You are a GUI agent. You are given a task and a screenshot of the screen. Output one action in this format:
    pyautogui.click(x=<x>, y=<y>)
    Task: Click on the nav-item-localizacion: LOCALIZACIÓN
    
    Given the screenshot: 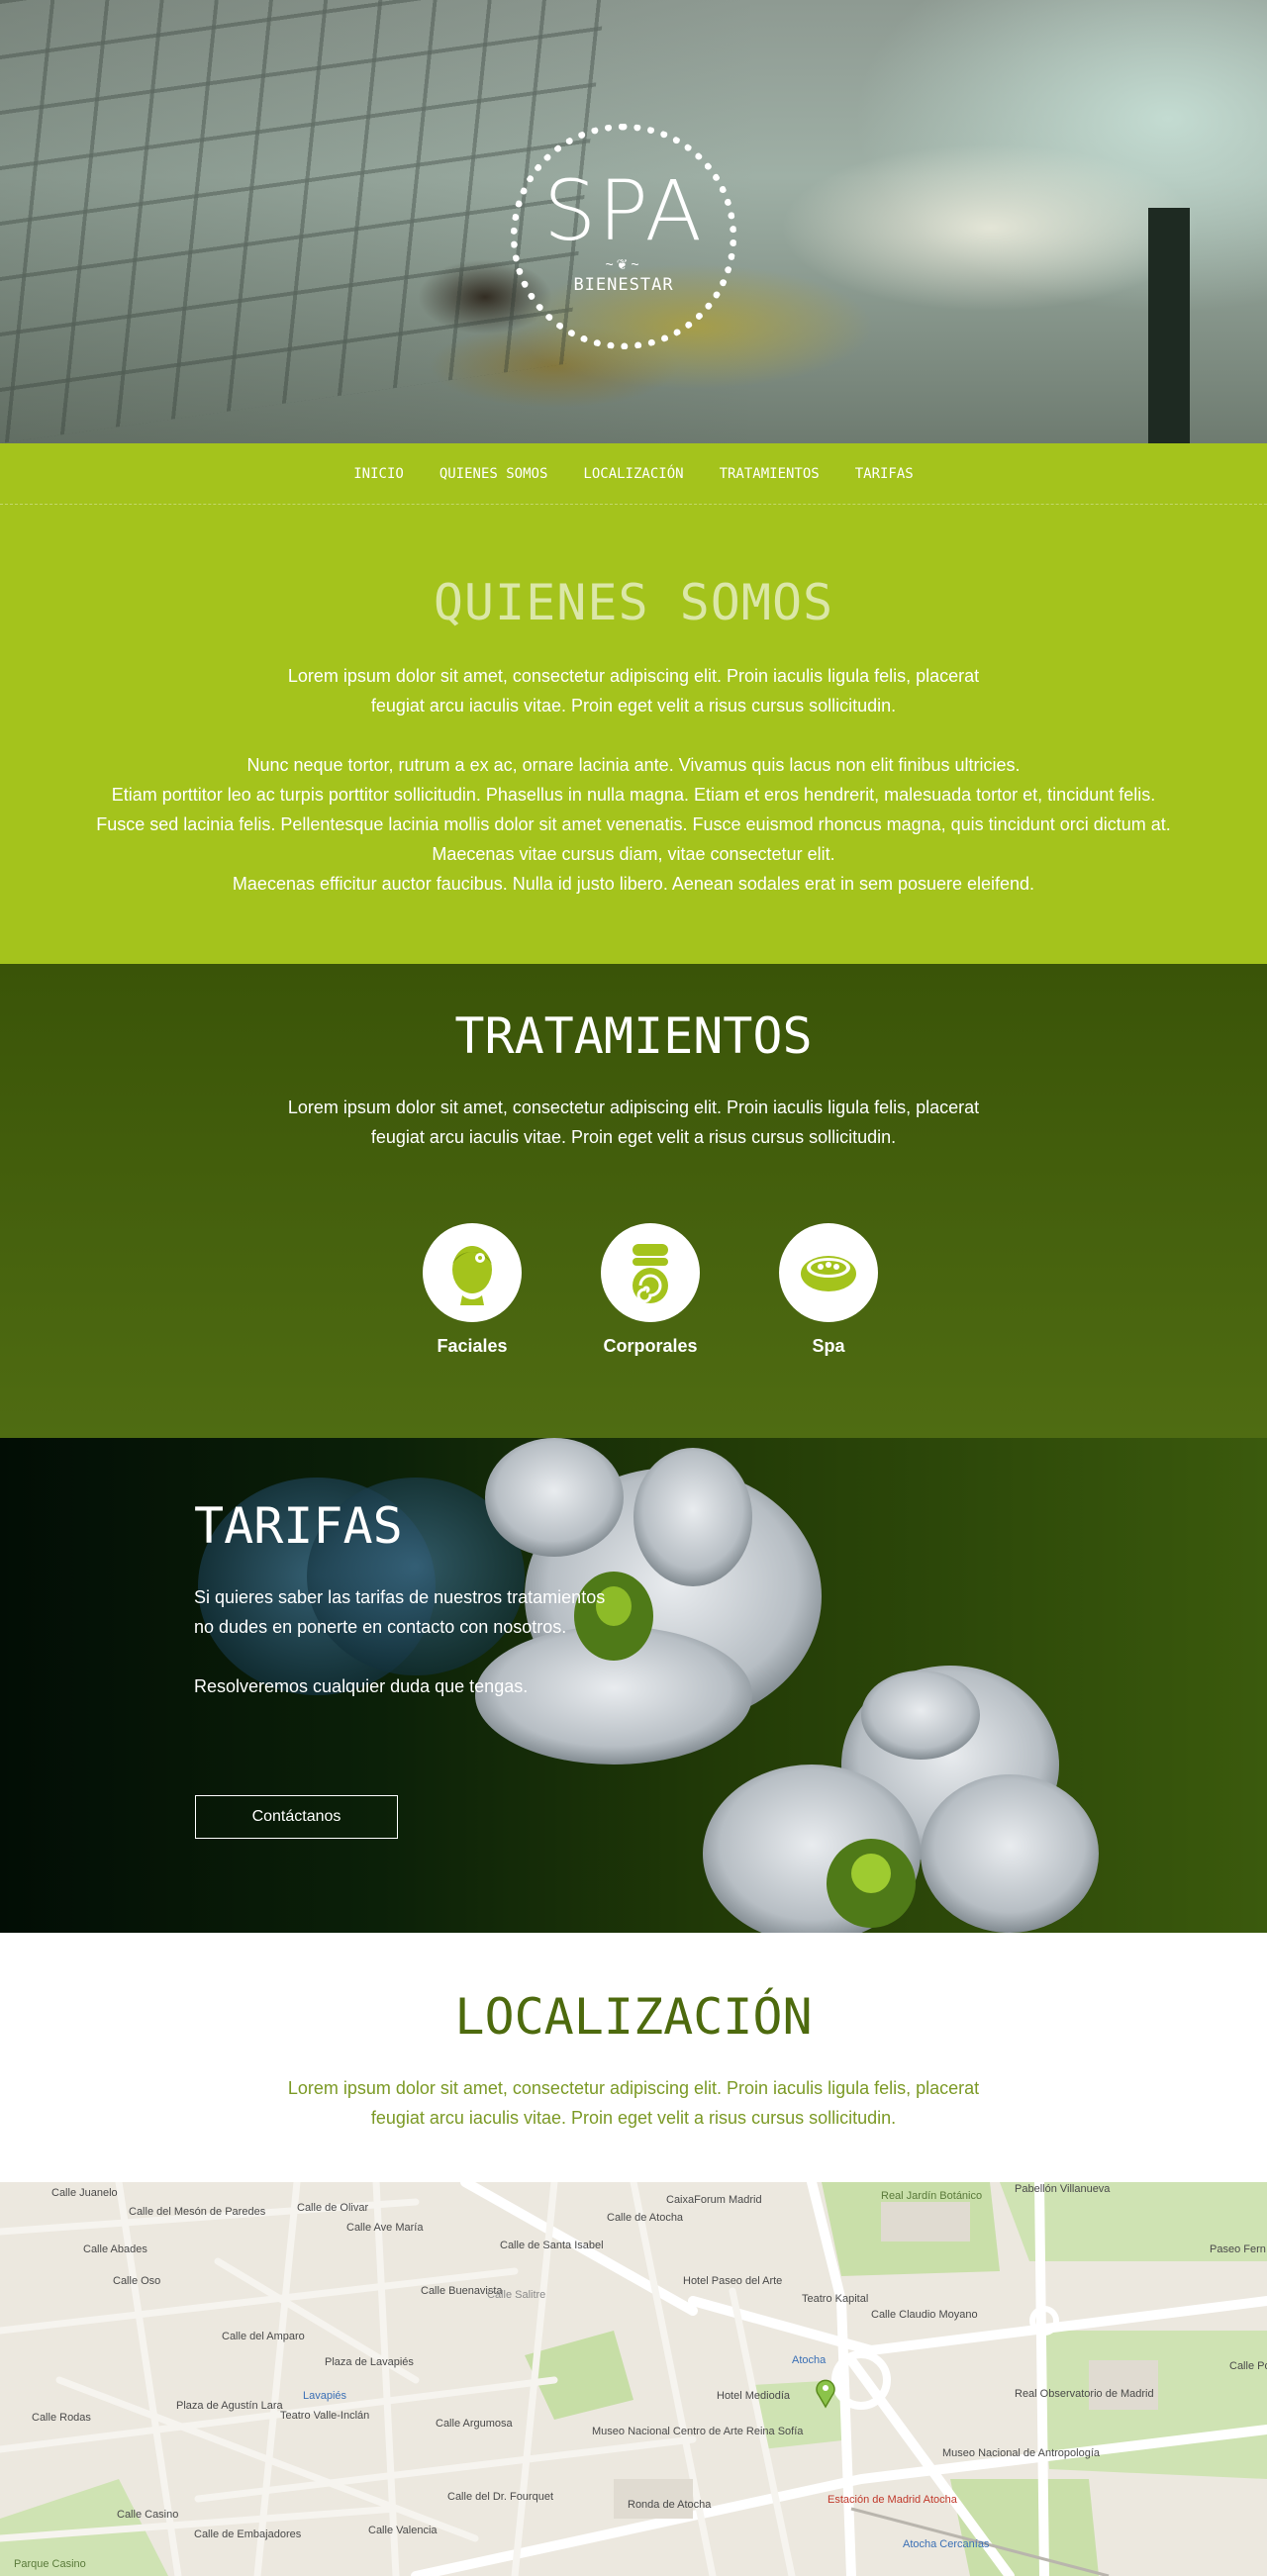 What is the action you would take?
    pyautogui.click(x=633, y=474)
    